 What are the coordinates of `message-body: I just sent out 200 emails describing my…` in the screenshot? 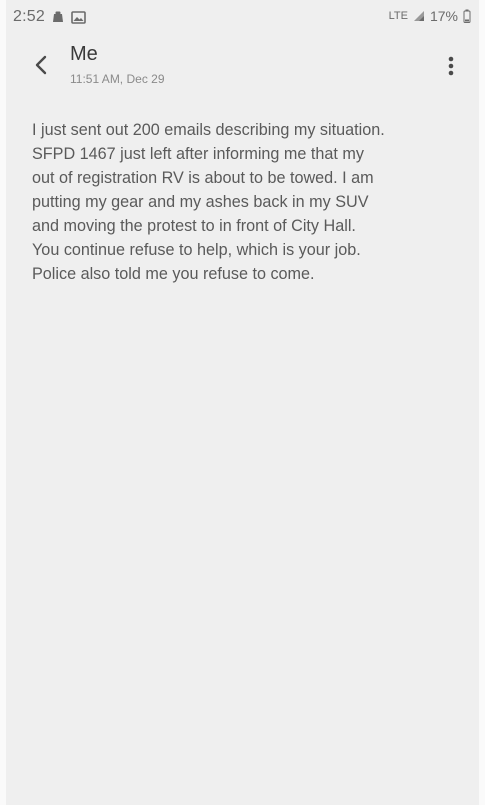 It's located at (208, 202).